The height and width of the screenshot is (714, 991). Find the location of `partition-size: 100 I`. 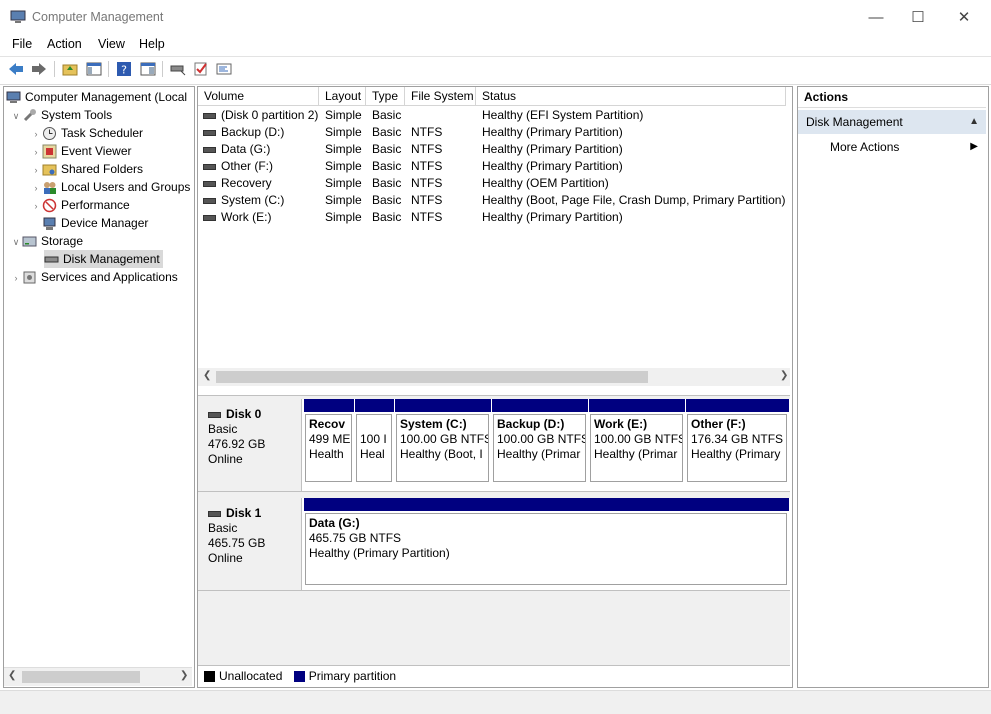

partition-size: 100 I is located at coordinates (373, 439).